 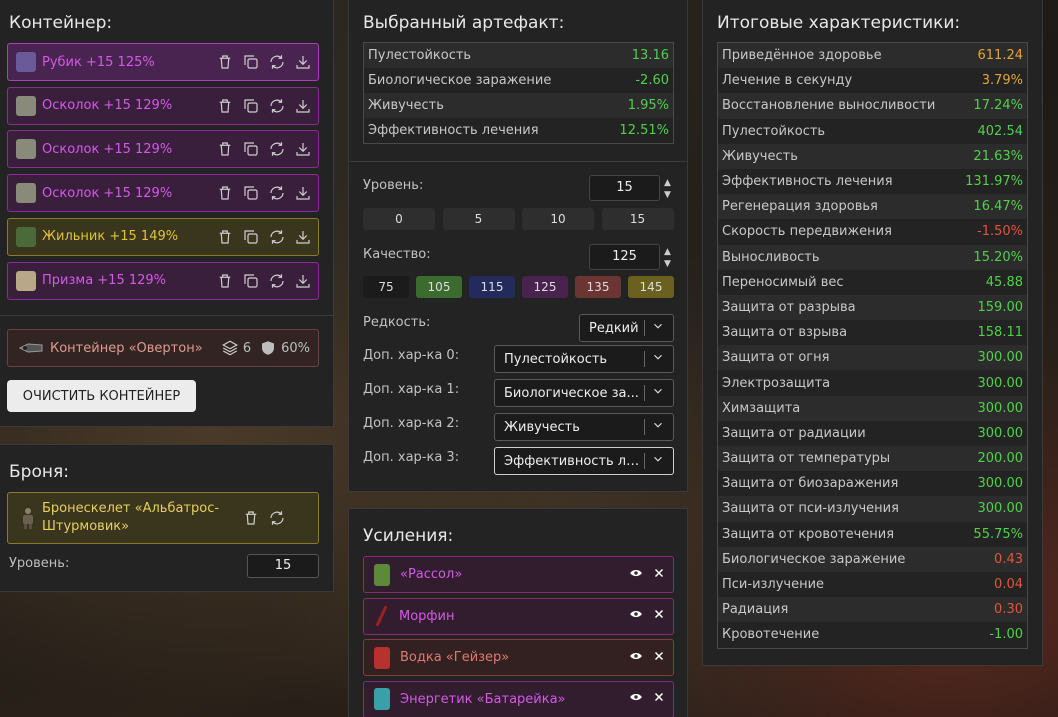 What do you see at coordinates (386, 287) in the screenshot?
I see `quality-preset-button: 75` at bounding box center [386, 287].